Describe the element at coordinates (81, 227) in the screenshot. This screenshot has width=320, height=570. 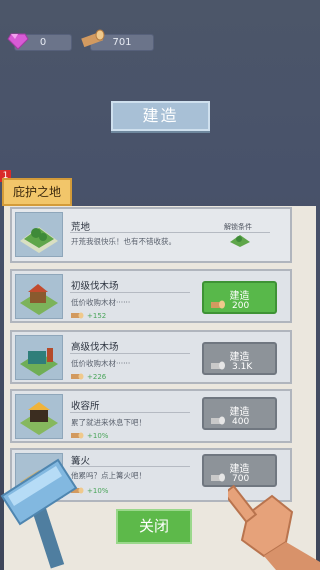
I see `wasteland-name: 荒地` at that location.